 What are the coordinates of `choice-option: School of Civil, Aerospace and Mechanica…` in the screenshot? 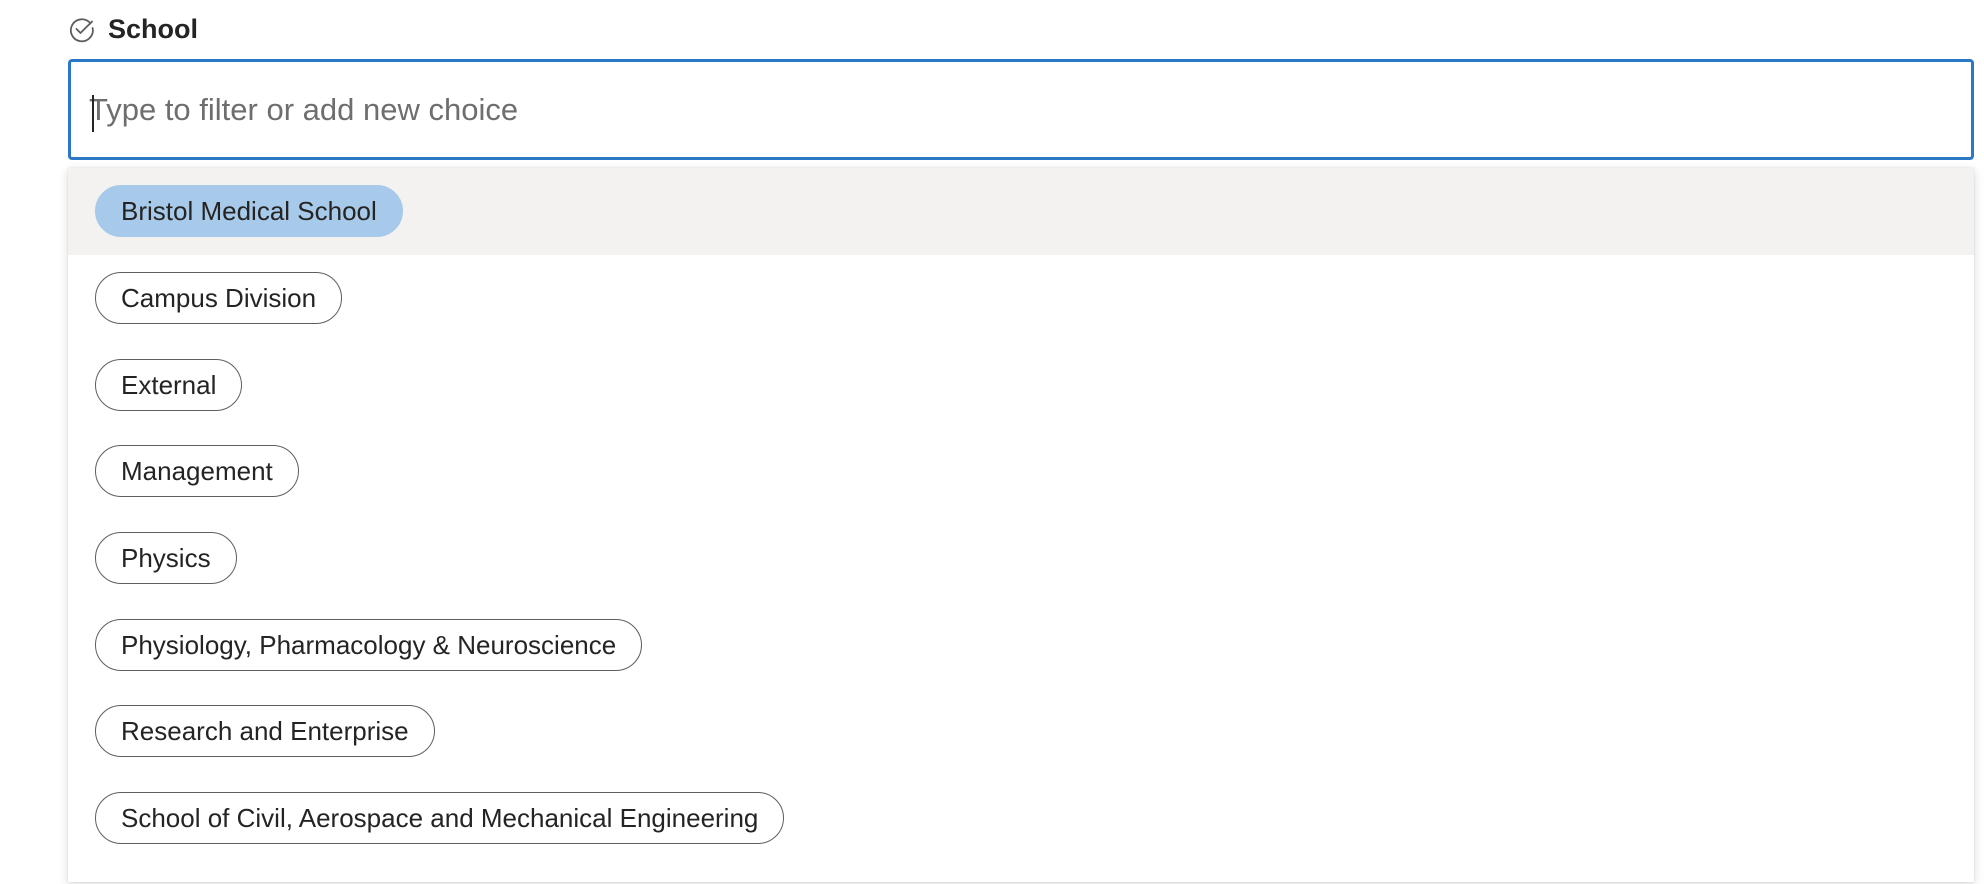 It's located at (1021, 818).